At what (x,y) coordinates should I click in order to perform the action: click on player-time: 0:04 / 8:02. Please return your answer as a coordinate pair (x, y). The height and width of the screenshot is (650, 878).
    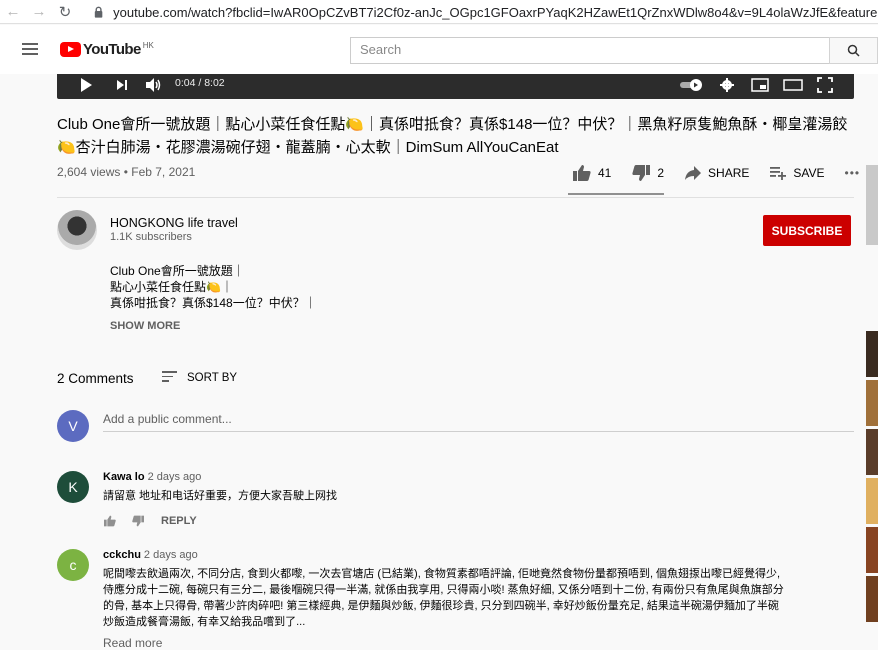
    Looking at the image, I should click on (200, 83).